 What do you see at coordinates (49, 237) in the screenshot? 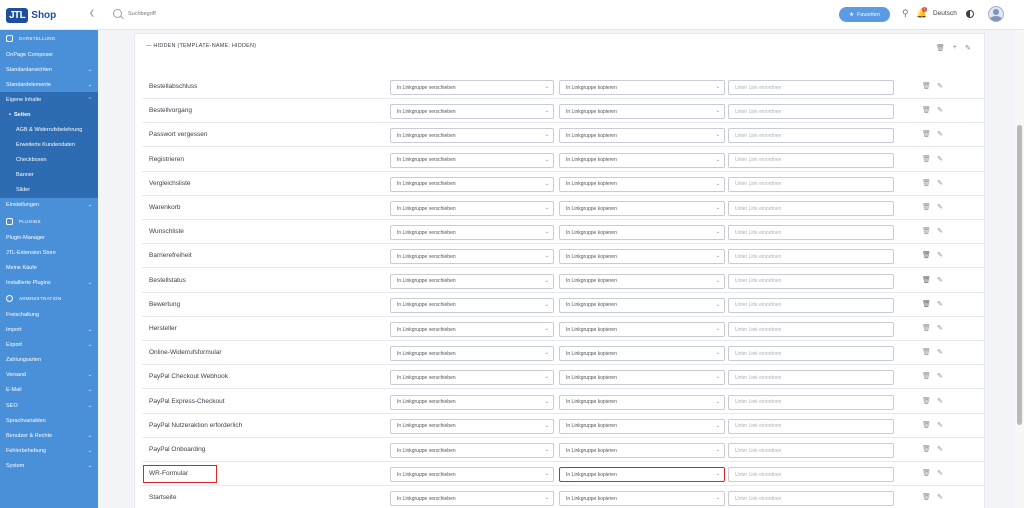
I see `sidebar-item-plugin-manager: Plugin-Manager` at bounding box center [49, 237].